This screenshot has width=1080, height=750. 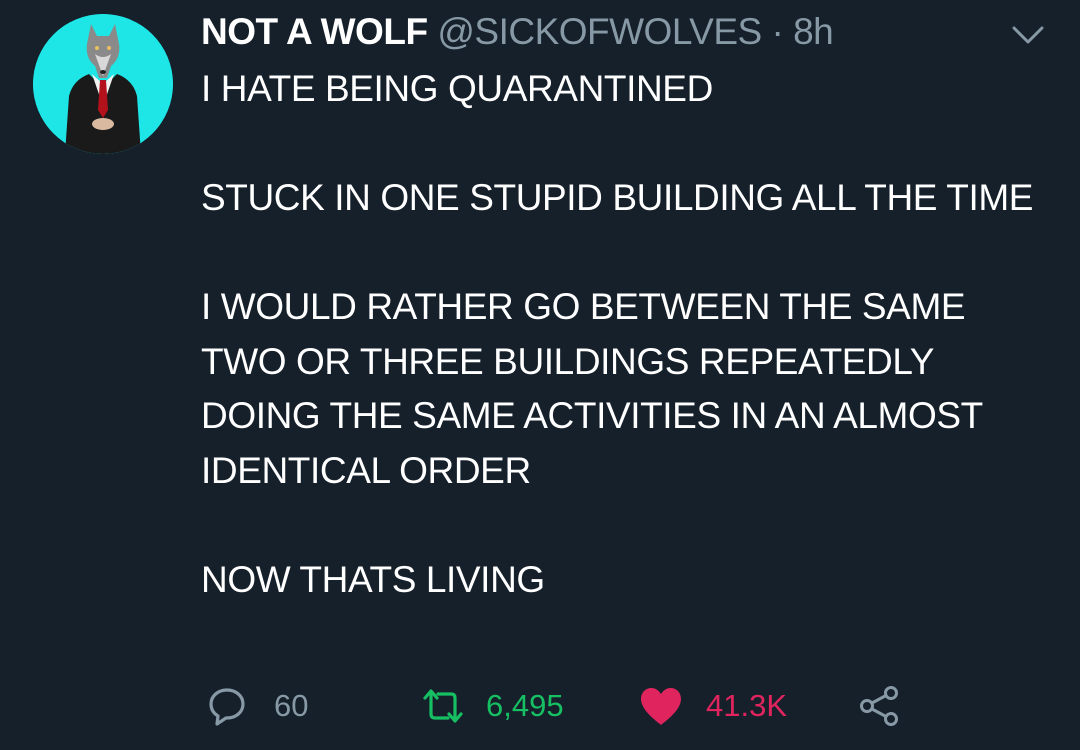 What do you see at coordinates (257, 706) in the screenshot?
I see `reply-button: 60` at bounding box center [257, 706].